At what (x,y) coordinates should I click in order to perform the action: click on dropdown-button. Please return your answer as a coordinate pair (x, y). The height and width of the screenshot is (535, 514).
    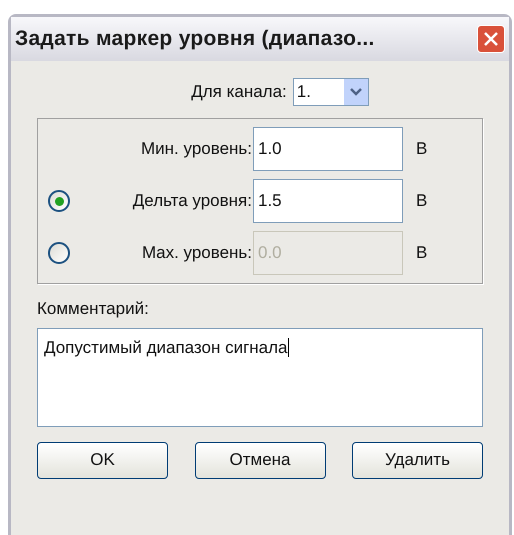
    Looking at the image, I should click on (356, 92).